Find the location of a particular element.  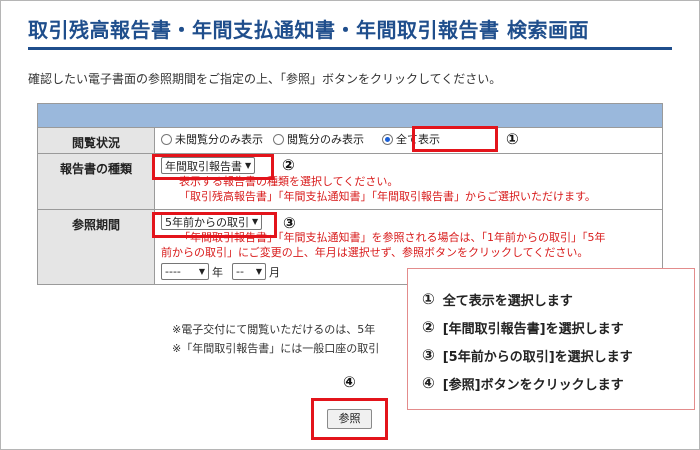

view-status-label: 閲覧状況 is located at coordinates (96, 140).